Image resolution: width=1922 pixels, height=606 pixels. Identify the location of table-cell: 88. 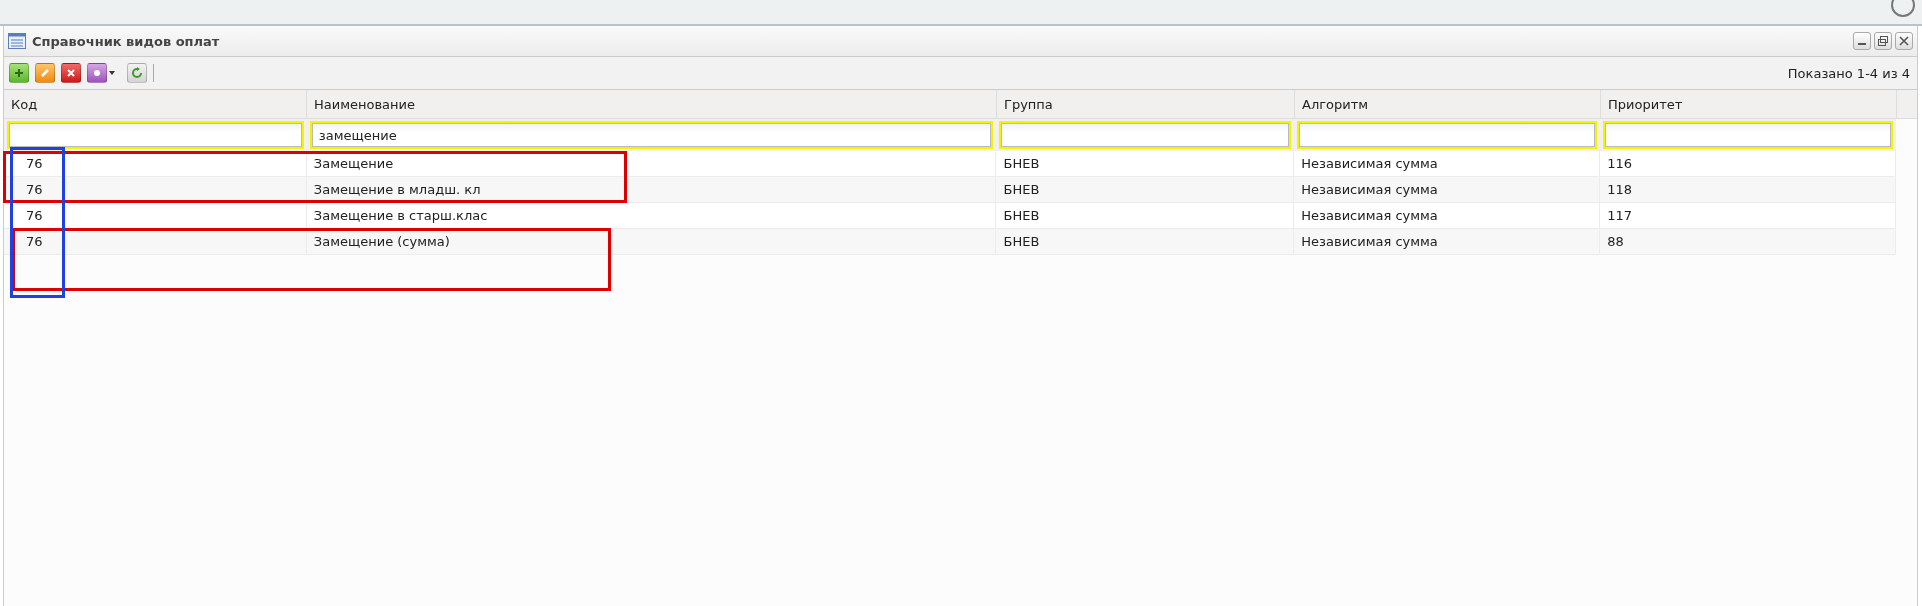
(1748, 241).